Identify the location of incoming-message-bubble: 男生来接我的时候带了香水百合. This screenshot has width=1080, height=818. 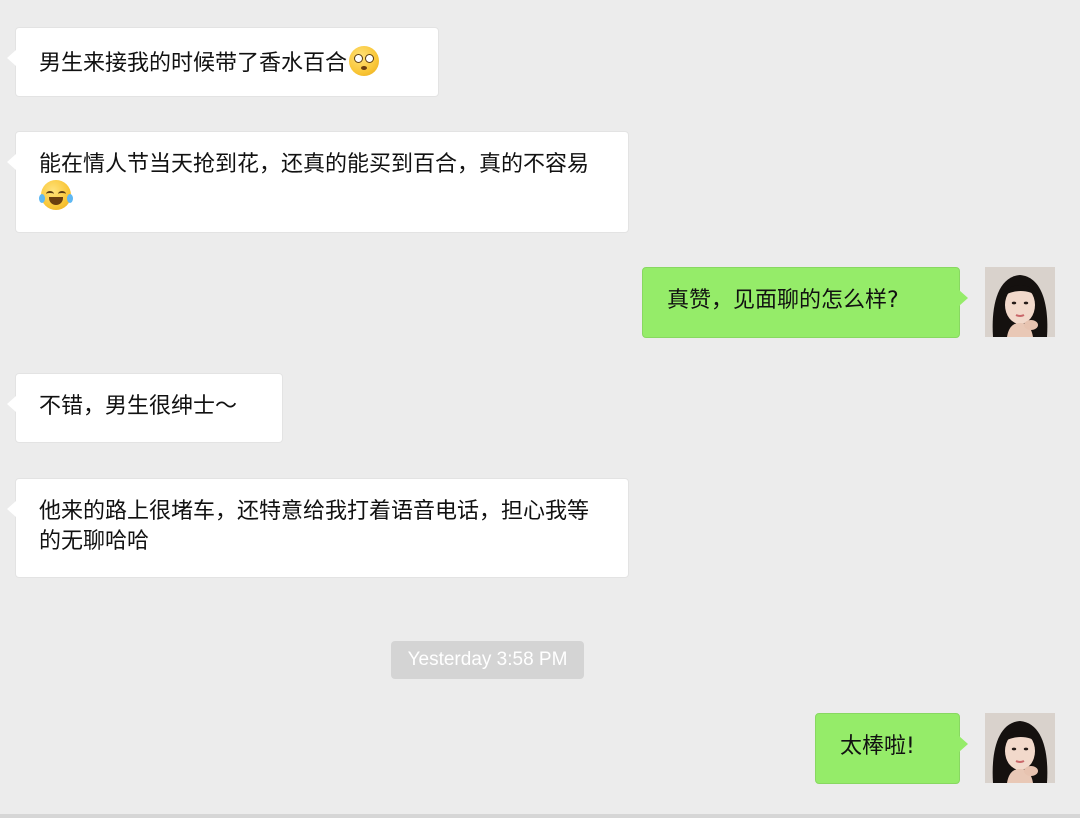
(223, 62).